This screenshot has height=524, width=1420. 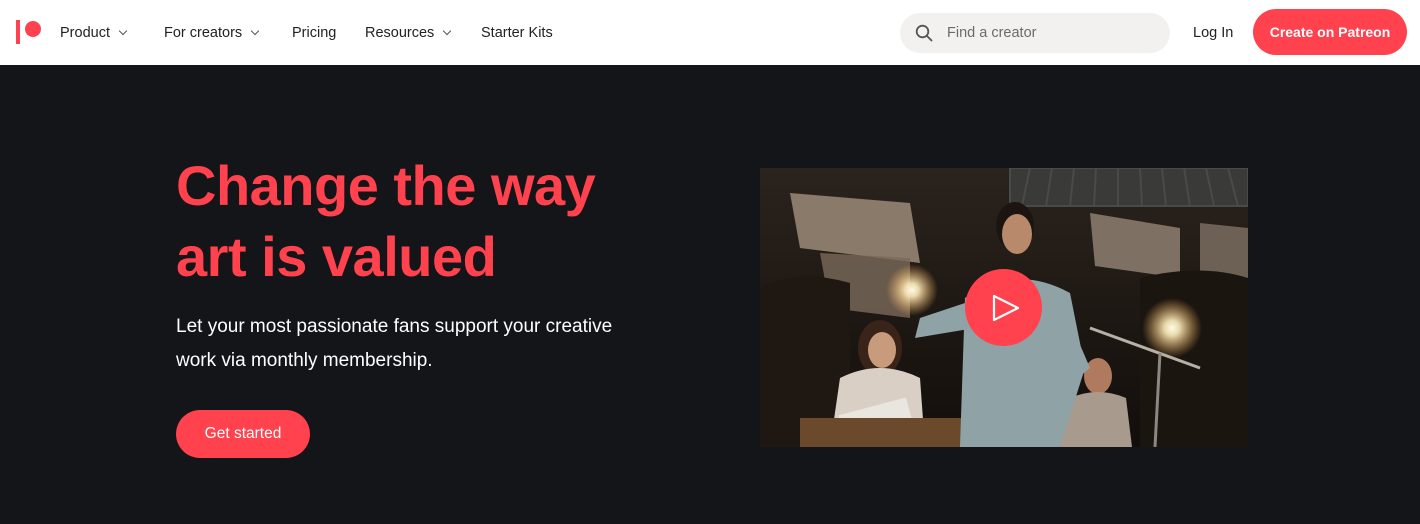 I want to click on nav-item-pricing: Pricing, so click(x=314, y=32).